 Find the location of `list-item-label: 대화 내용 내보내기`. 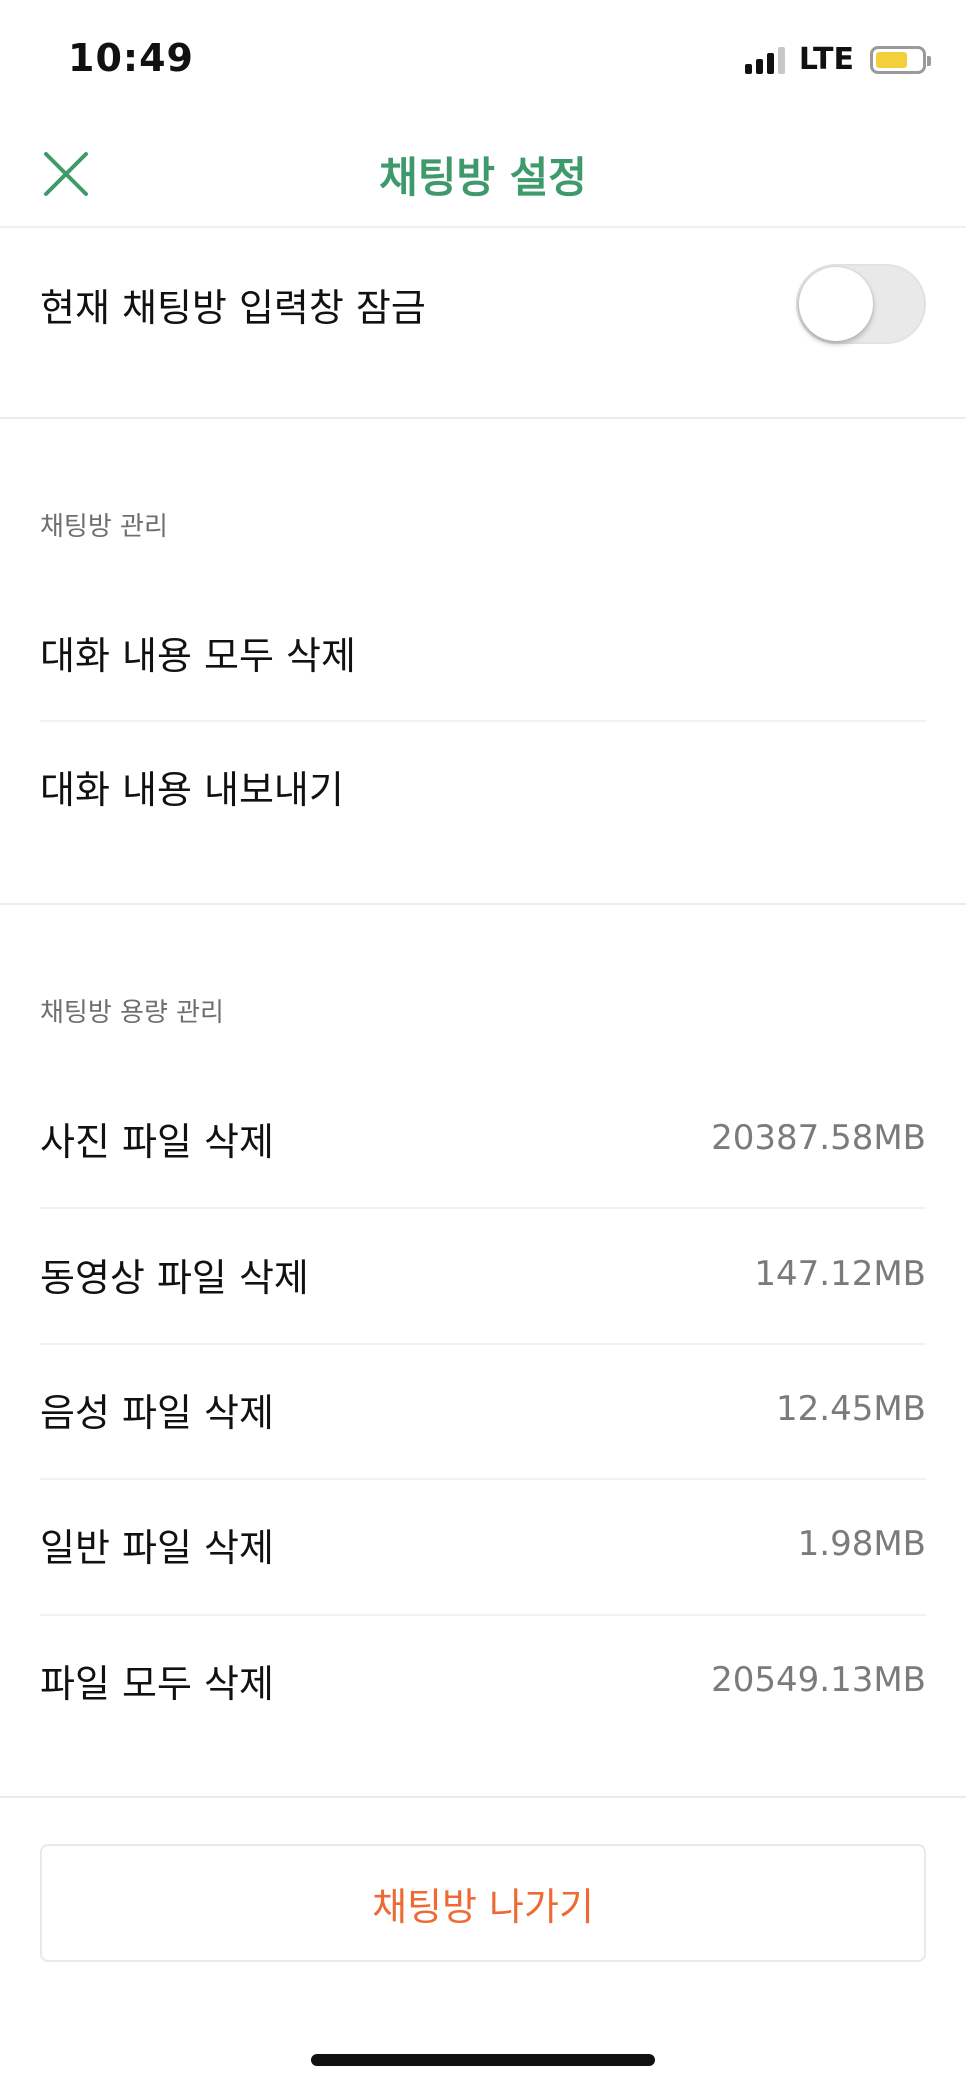

list-item-label: 대화 내용 내보내기 is located at coordinates (192, 789).